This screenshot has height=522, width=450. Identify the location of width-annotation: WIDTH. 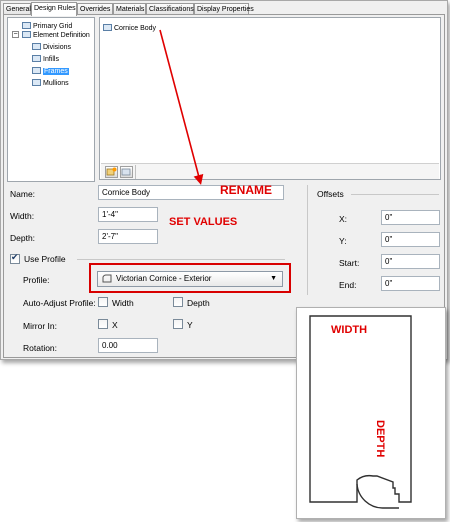
(349, 330).